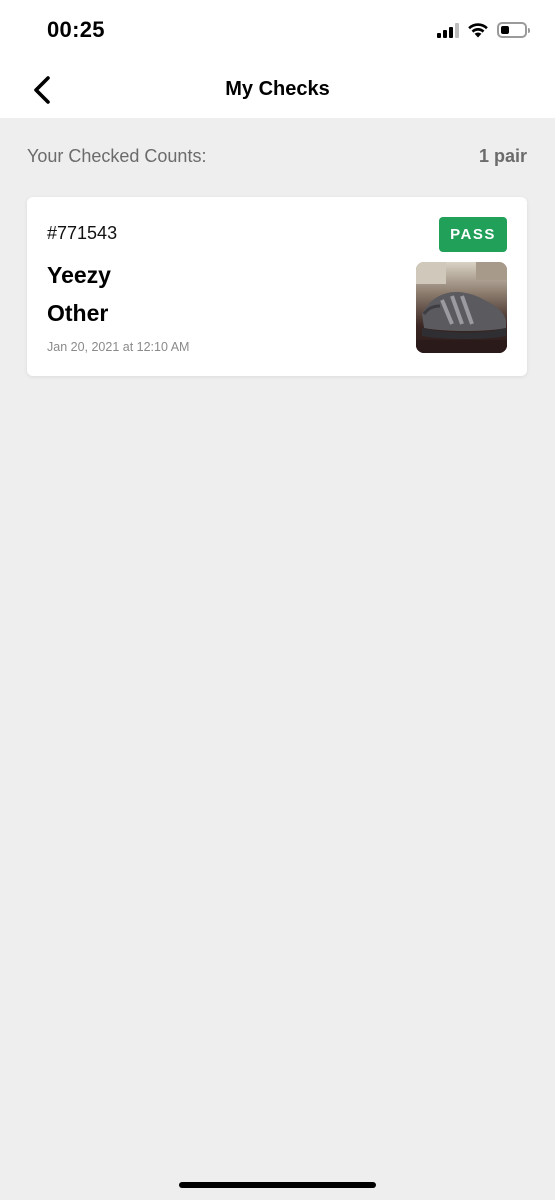  I want to click on status-icons, so click(483, 30).